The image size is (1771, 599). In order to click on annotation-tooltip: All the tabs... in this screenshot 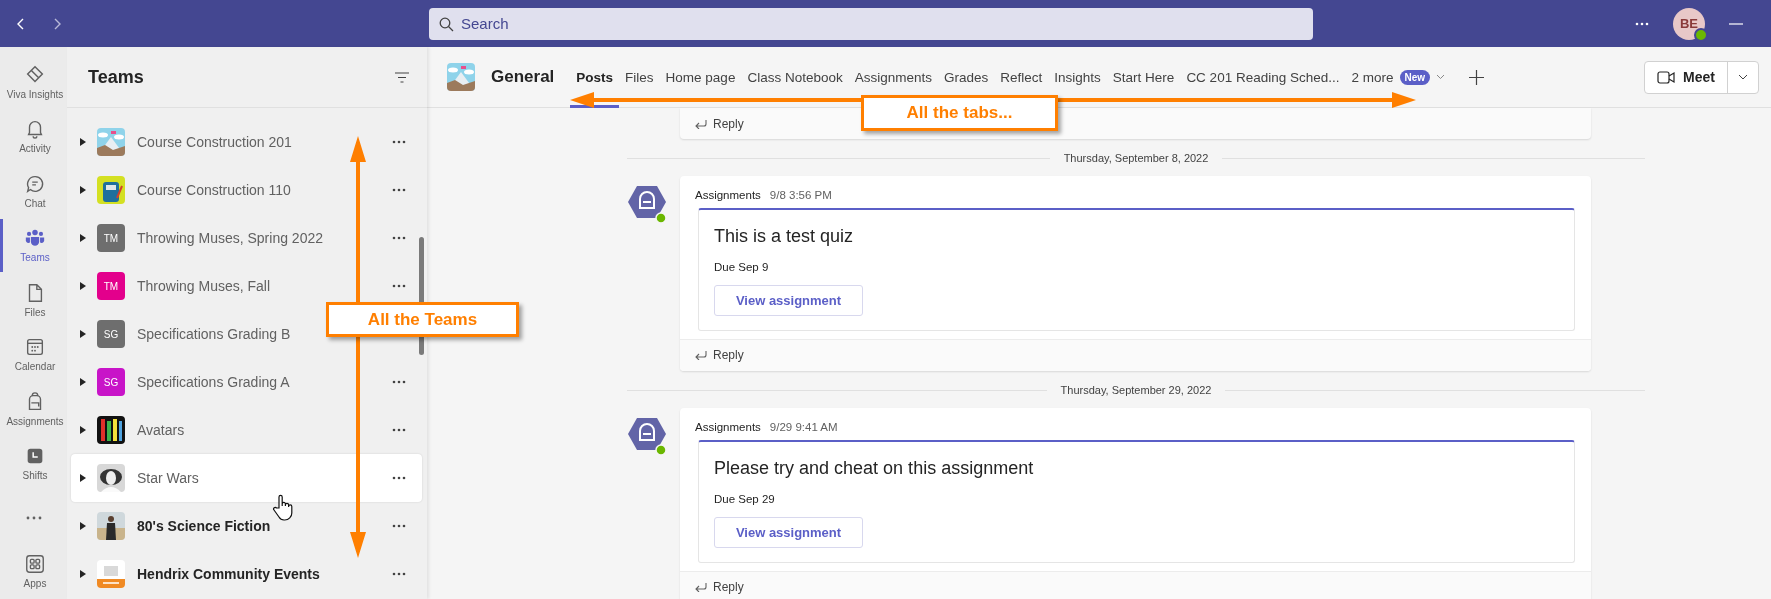, I will do `click(959, 113)`.